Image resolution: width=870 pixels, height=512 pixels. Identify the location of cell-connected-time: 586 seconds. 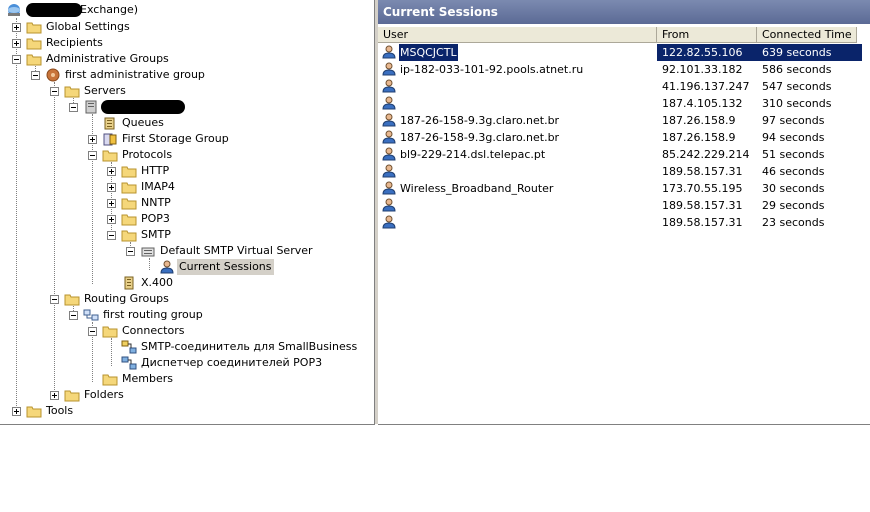
(797, 69).